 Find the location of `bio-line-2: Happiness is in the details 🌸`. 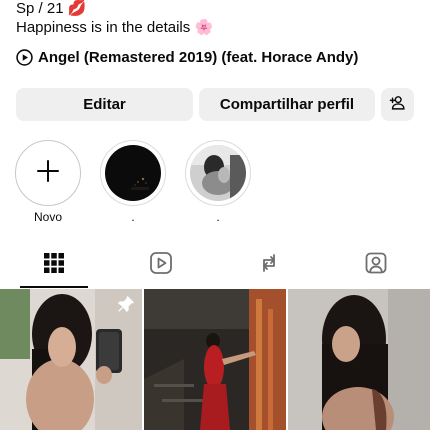

bio-line-2: Happiness is in the details 🌸 is located at coordinates (114, 27).